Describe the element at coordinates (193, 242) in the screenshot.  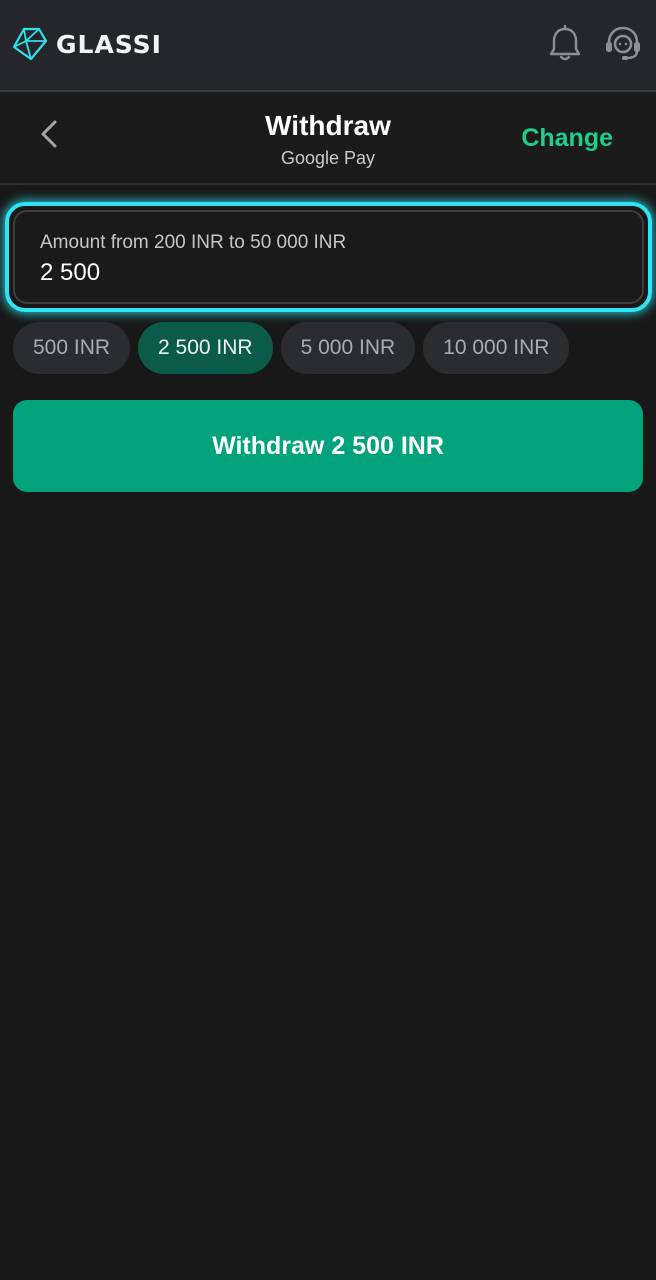
I see `amount-field-label: Amount from 200 INR to 50 000 INR` at that location.